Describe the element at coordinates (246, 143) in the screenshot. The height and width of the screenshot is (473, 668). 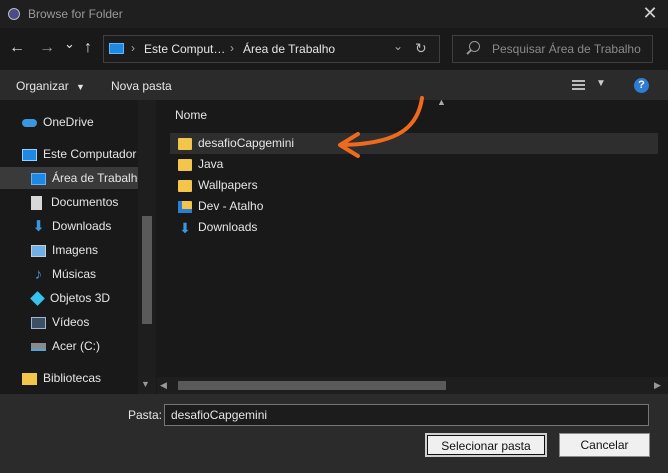
I see `list-item-label: desafioCapgemini` at that location.